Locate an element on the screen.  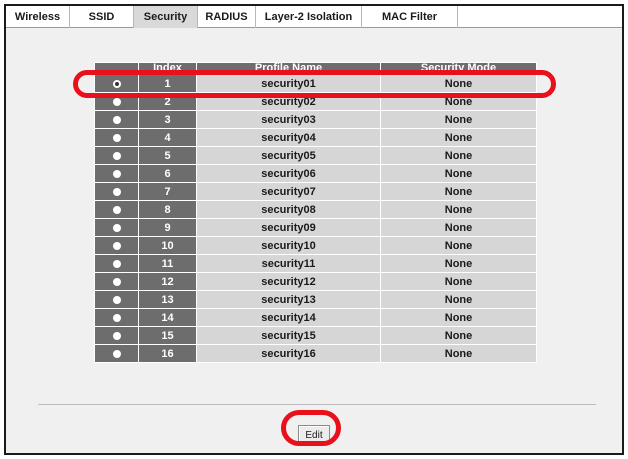
row-profile-name: security16 is located at coordinates (288, 353).